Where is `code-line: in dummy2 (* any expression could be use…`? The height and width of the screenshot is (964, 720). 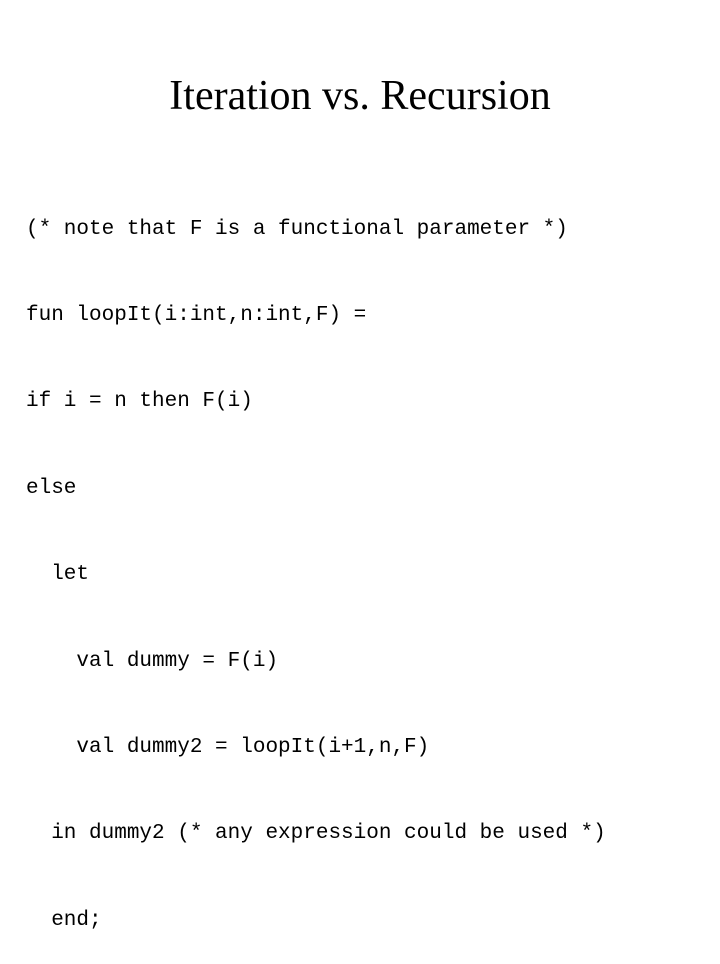
code-line: in dummy2 (* any expression could be use… is located at coordinates (316, 834).